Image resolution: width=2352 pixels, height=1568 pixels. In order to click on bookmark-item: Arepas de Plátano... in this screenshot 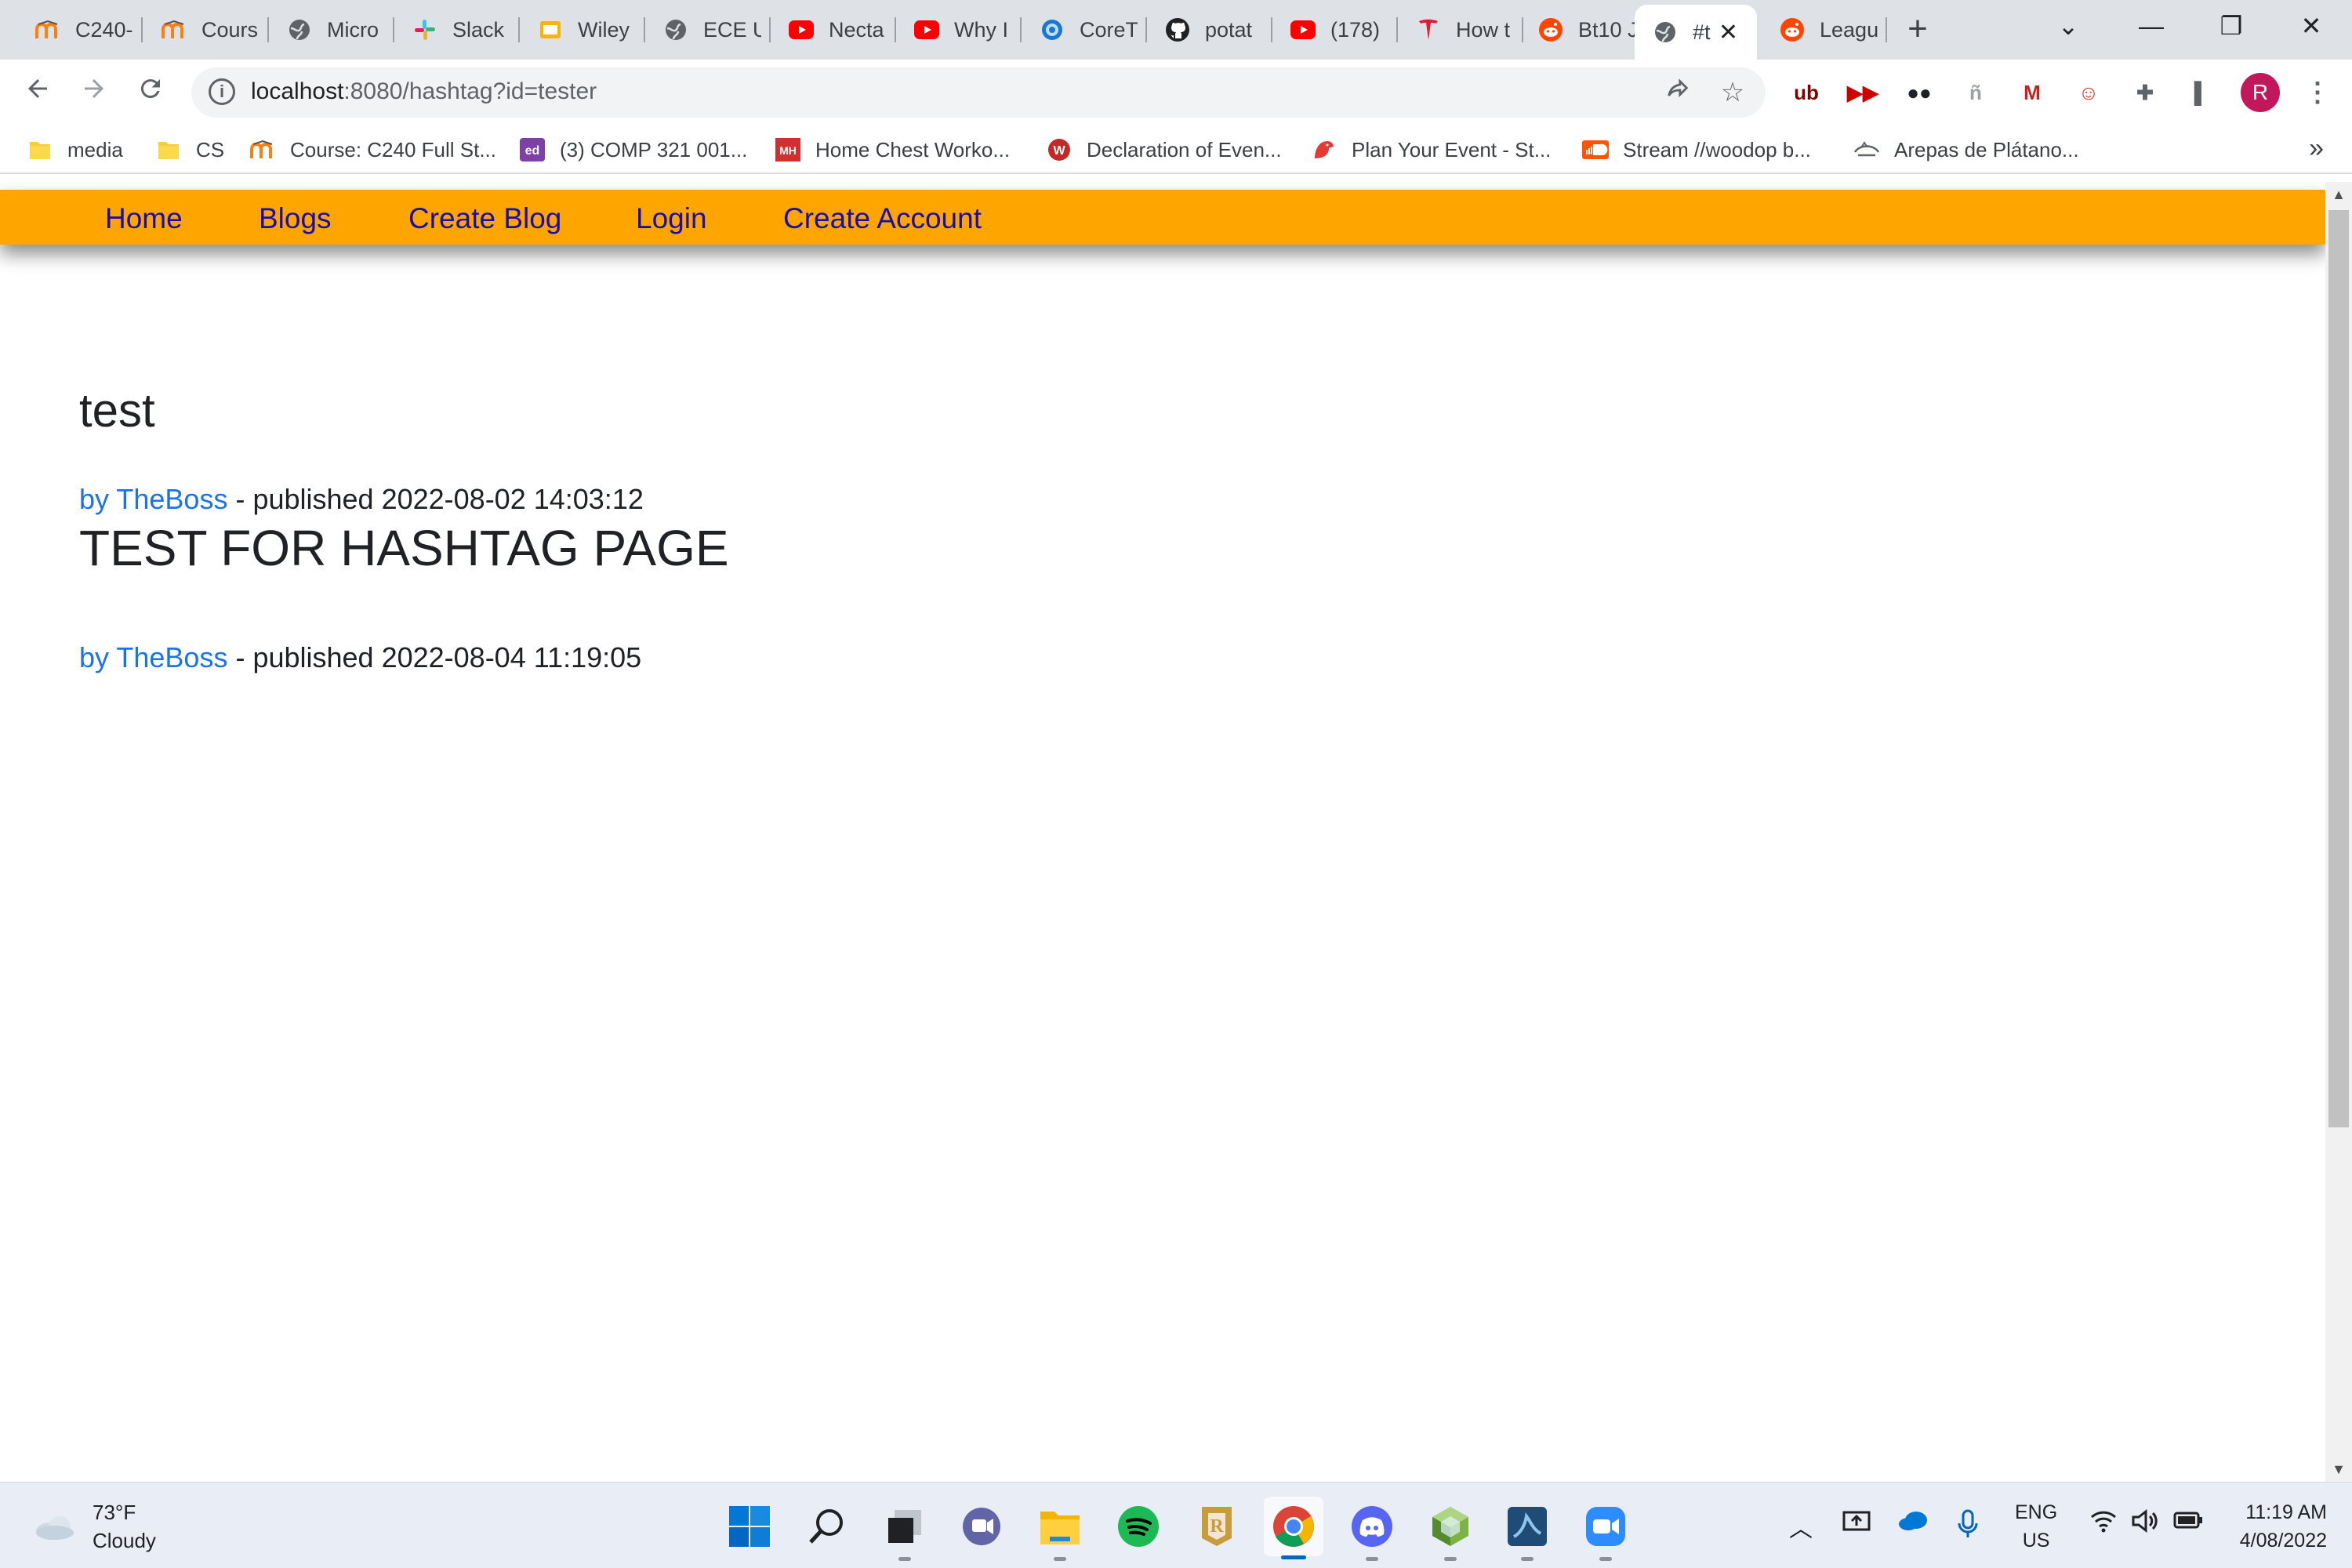, I will do `click(1966, 150)`.